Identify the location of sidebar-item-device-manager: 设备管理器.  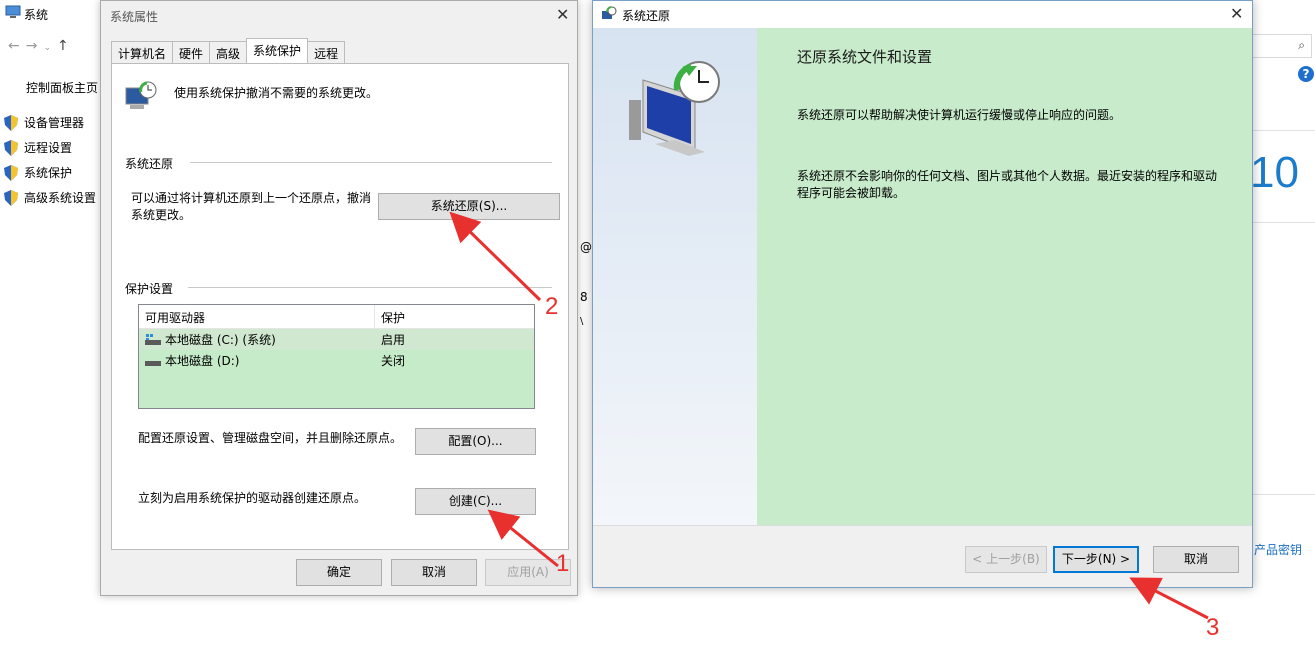
(44, 122).